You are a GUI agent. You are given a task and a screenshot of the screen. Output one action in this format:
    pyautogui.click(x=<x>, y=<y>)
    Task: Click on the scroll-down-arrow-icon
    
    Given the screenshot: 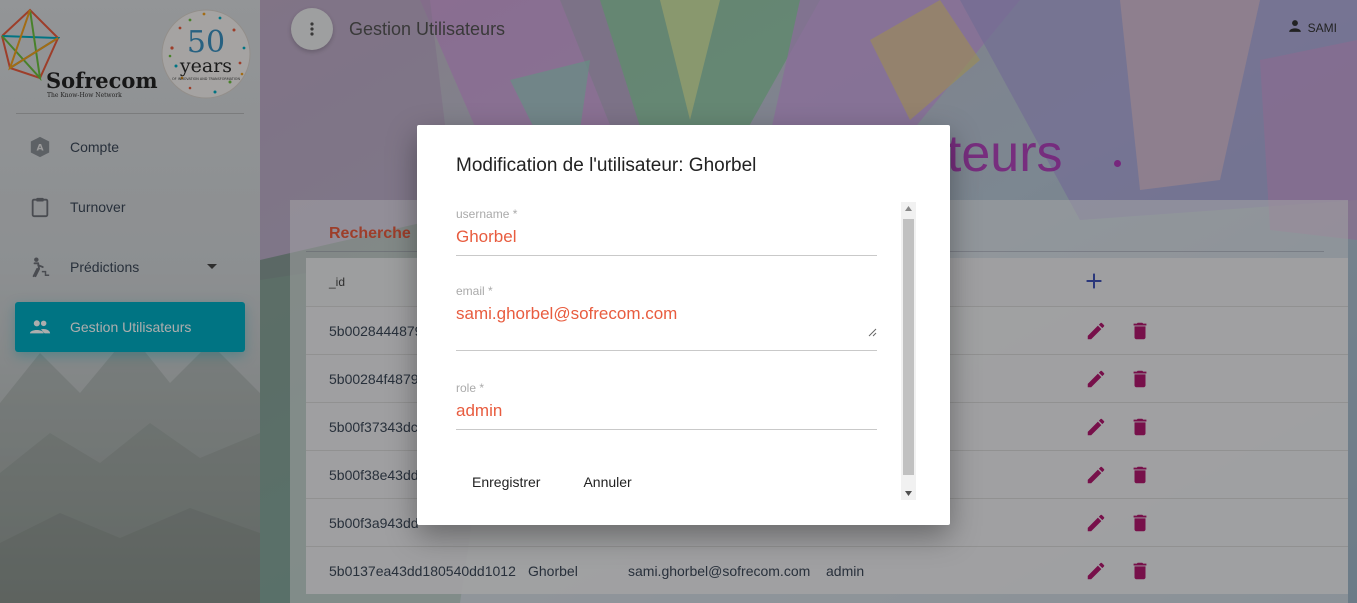 What is the action you would take?
    pyautogui.click(x=908, y=493)
    